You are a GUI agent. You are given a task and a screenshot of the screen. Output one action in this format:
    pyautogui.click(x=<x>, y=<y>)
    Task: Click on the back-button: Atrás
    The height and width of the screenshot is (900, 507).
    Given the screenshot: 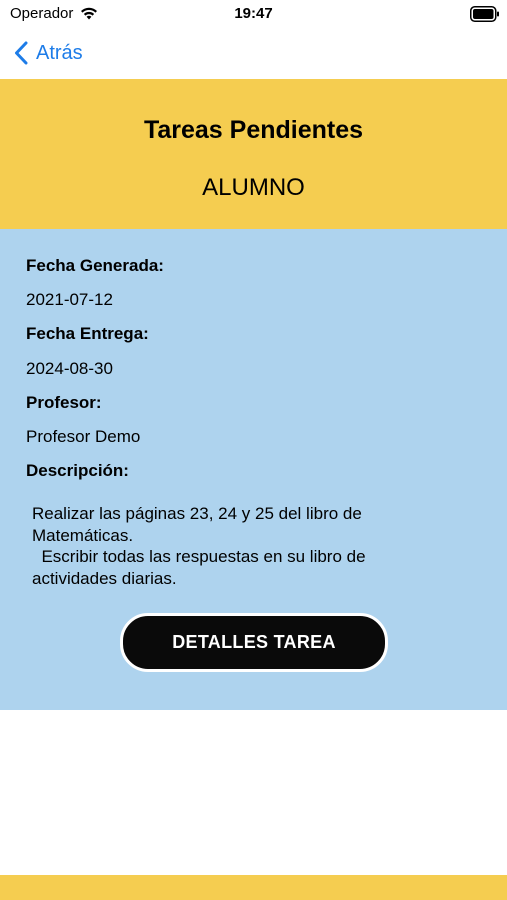 What is the action you would take?
    pyautogui.click(x=48, y=53)
    